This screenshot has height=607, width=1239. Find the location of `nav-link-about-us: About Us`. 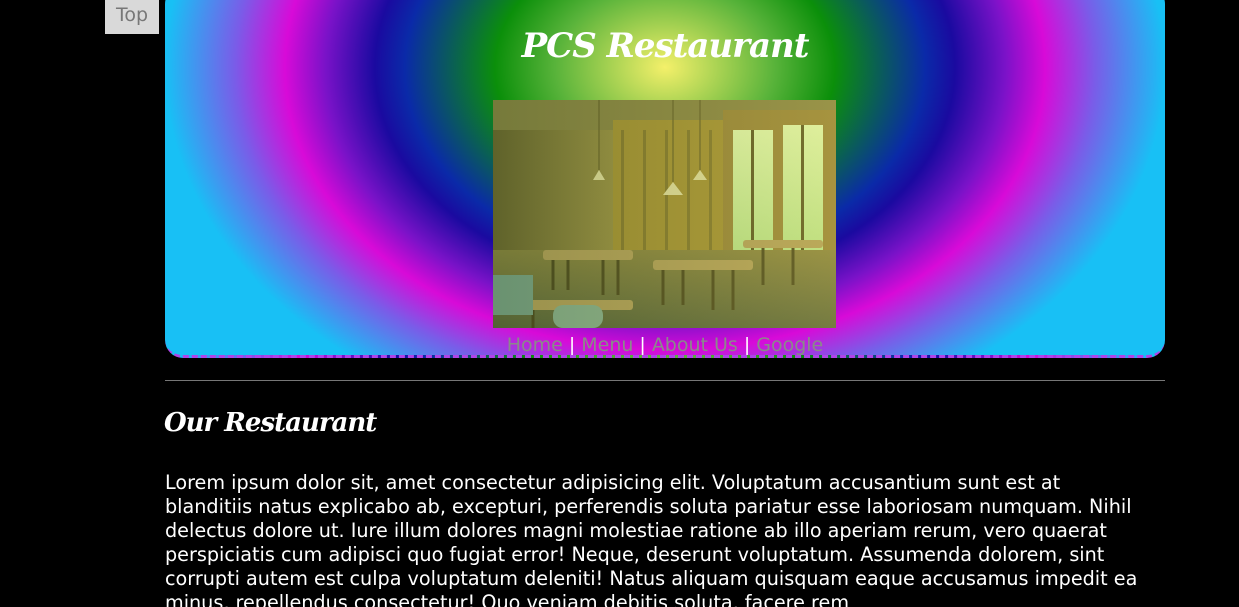

nav-link-about-us: About Us is located at coordinates (695, 344).